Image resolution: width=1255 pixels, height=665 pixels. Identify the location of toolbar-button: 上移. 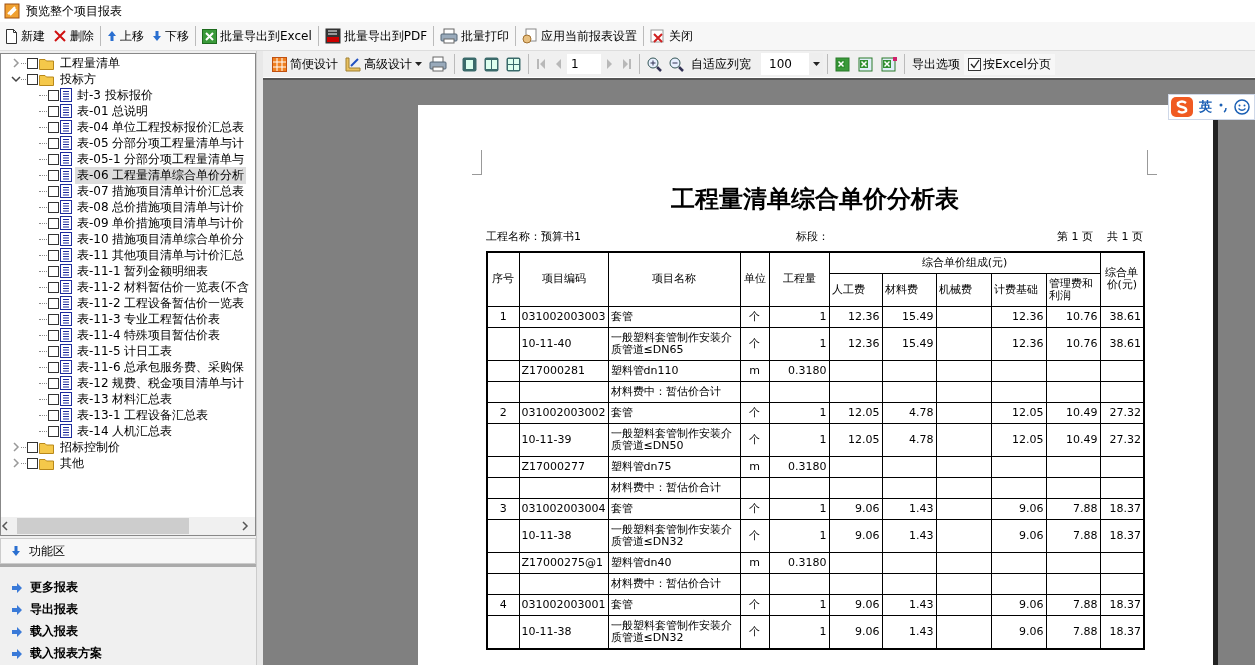
(125, 36).